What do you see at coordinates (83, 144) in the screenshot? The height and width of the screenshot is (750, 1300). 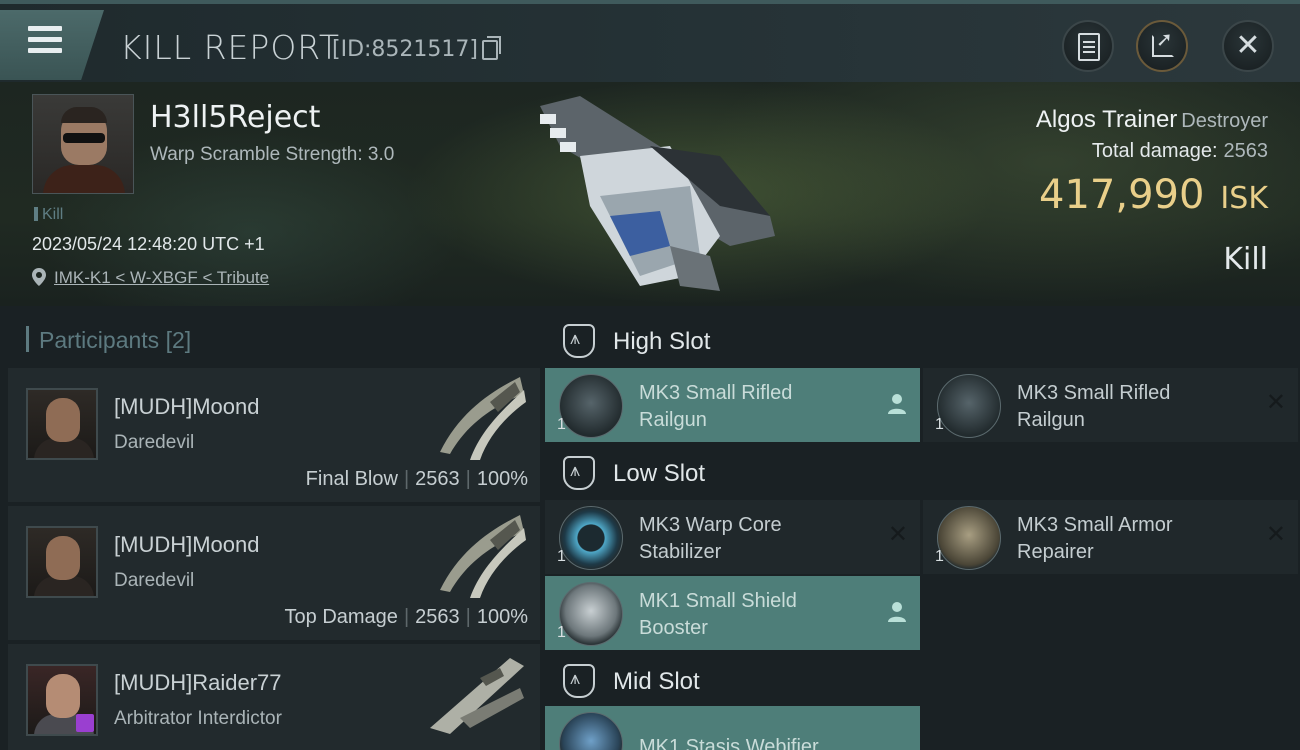 I see `victim-portrait` at bounding box center [83, 144].